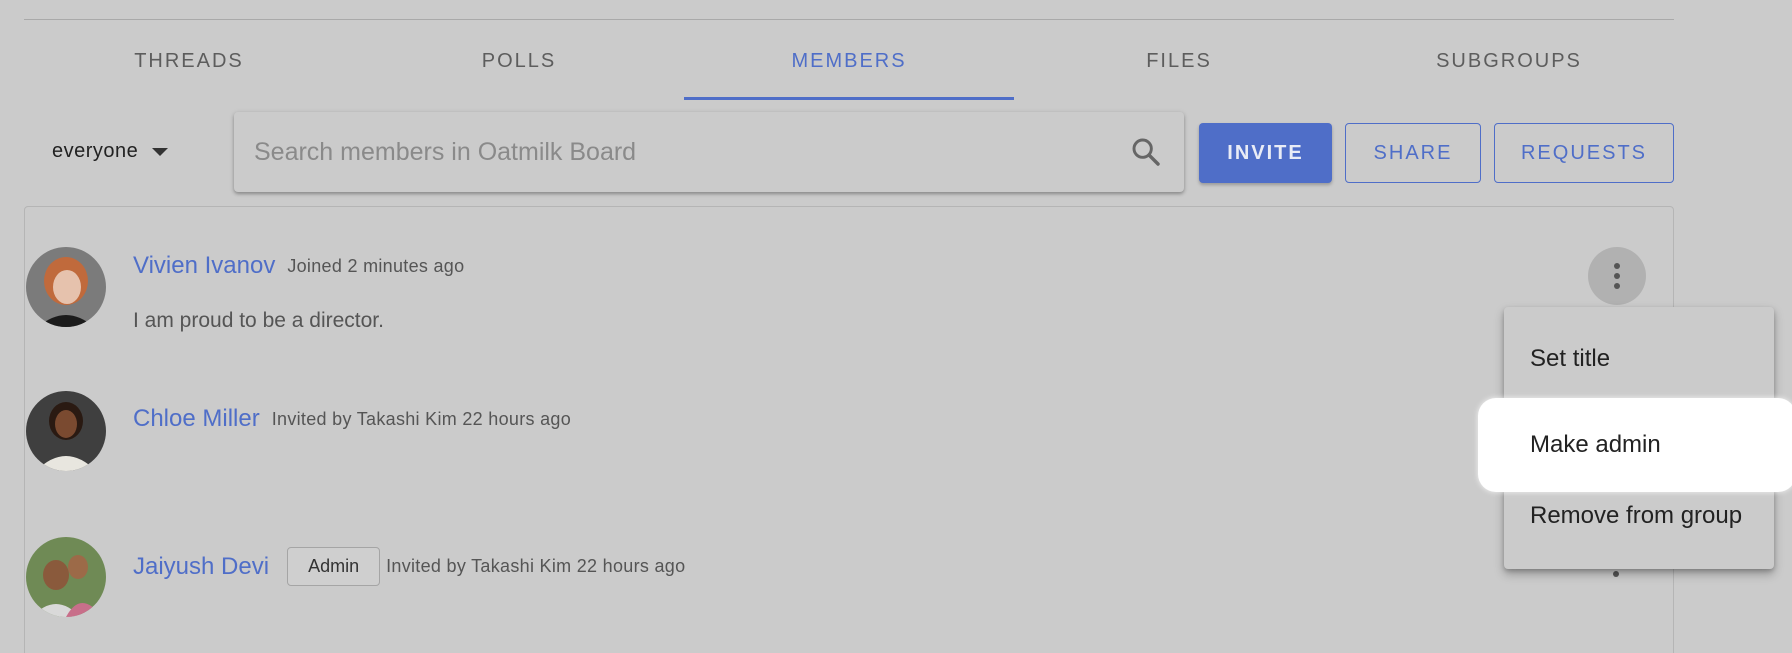 The height and width of the screenshot is (653, 1792). Describe the element at coordinates (1179, 60) in the screenshot. I see `tab-files: FILES` at that location.